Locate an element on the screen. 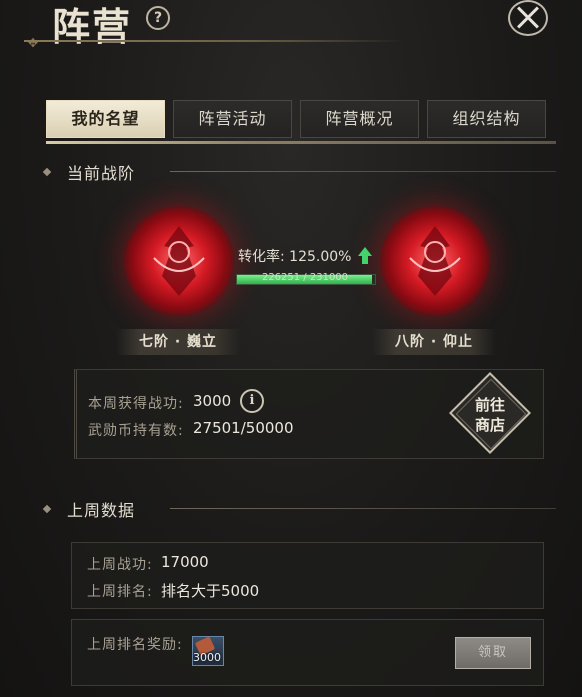 This screenshot has width=582, height=697. shop-button-line1: 前往 is located at coordinates (489, 405).